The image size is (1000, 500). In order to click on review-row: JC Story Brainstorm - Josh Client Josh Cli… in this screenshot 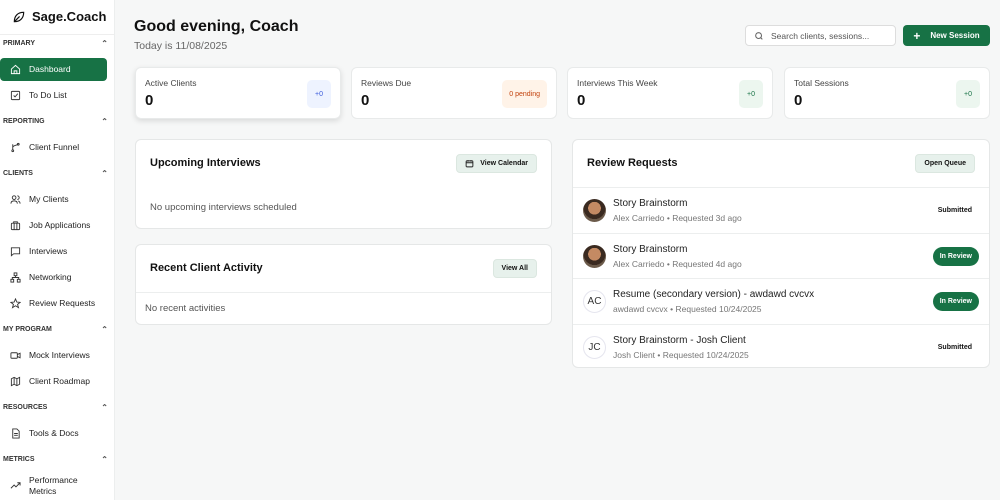, I will do `click(781, 346)`.